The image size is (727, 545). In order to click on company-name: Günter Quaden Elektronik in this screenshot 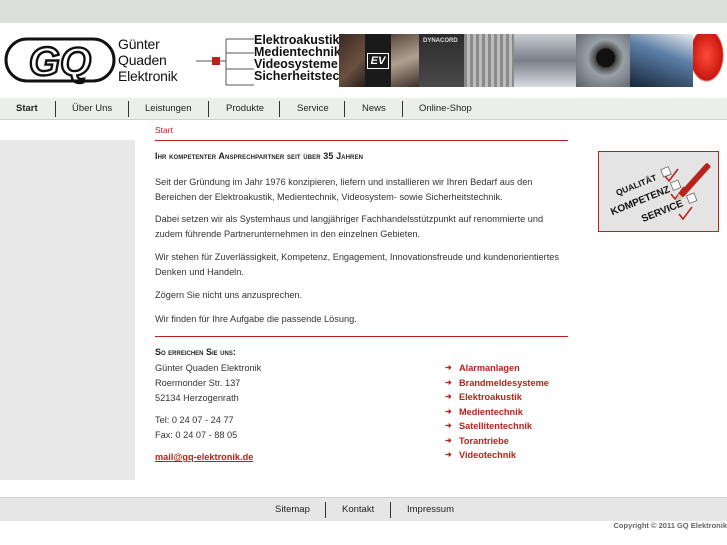, I will do `click(148, 60)`.